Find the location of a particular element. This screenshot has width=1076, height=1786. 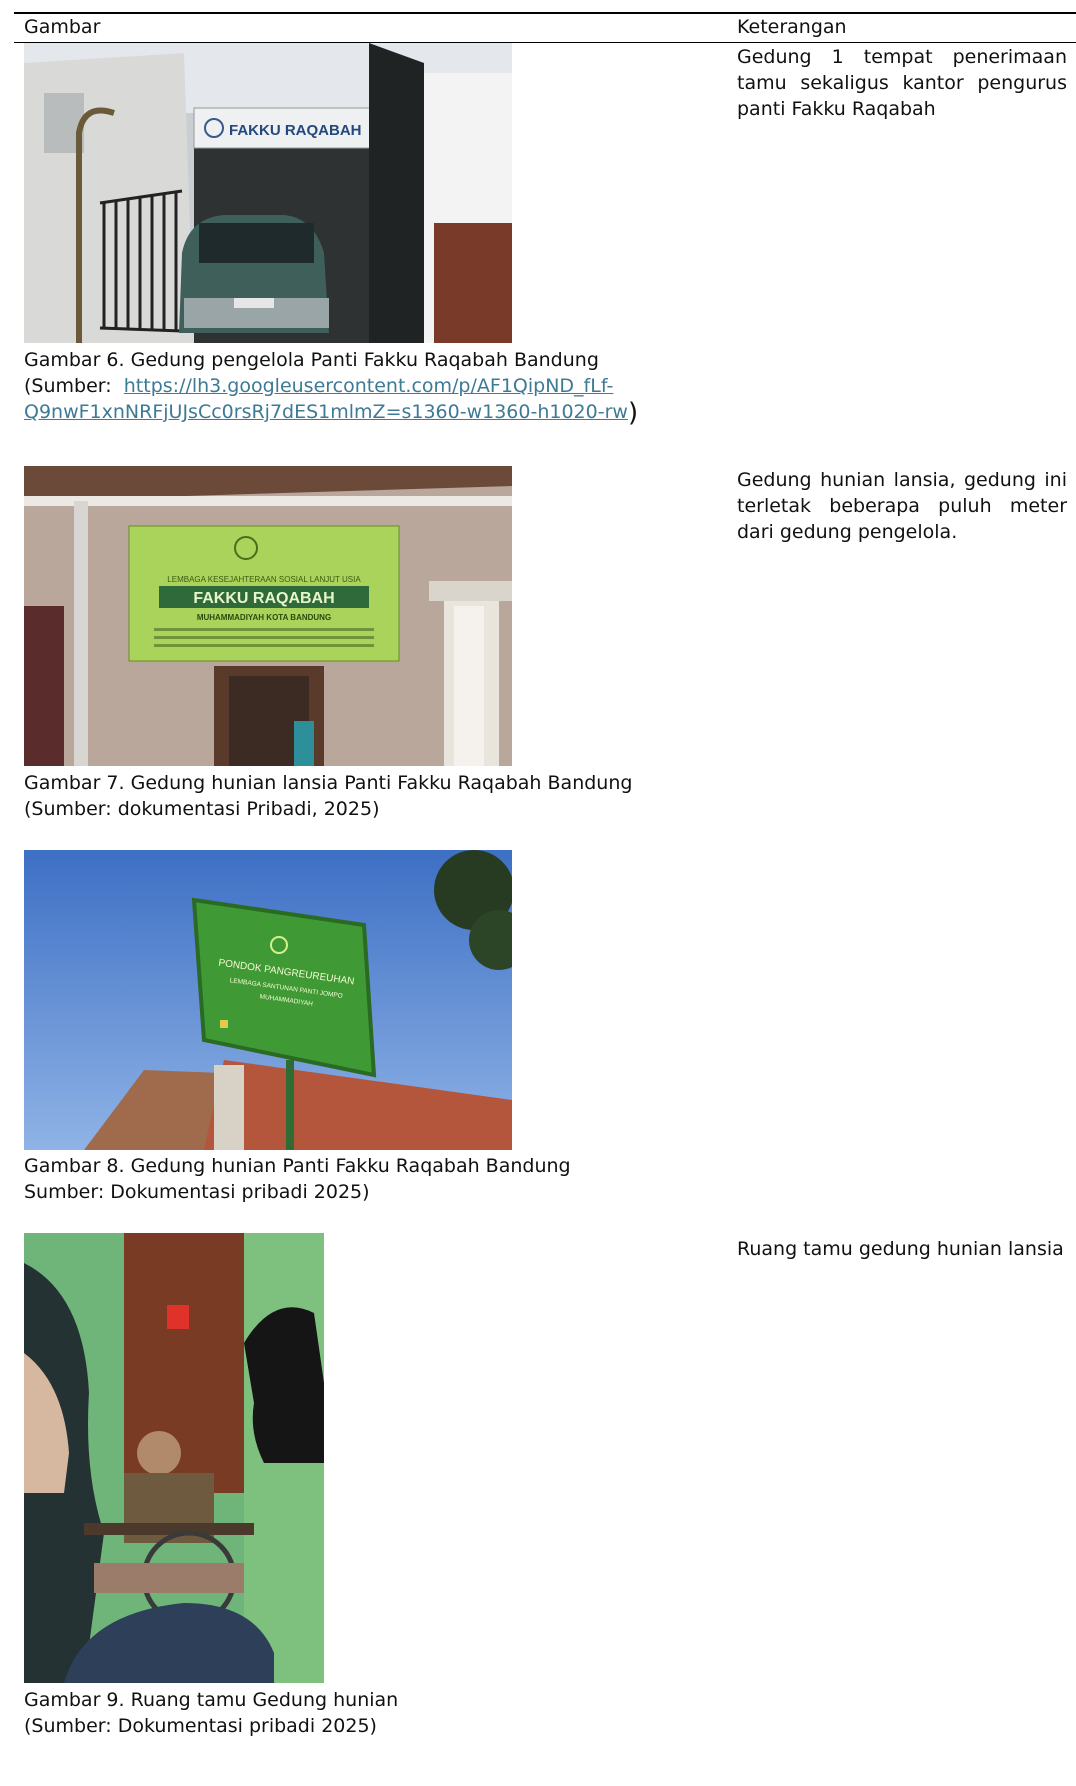

caption-source-close: ) is located at coordinates (633, 413).